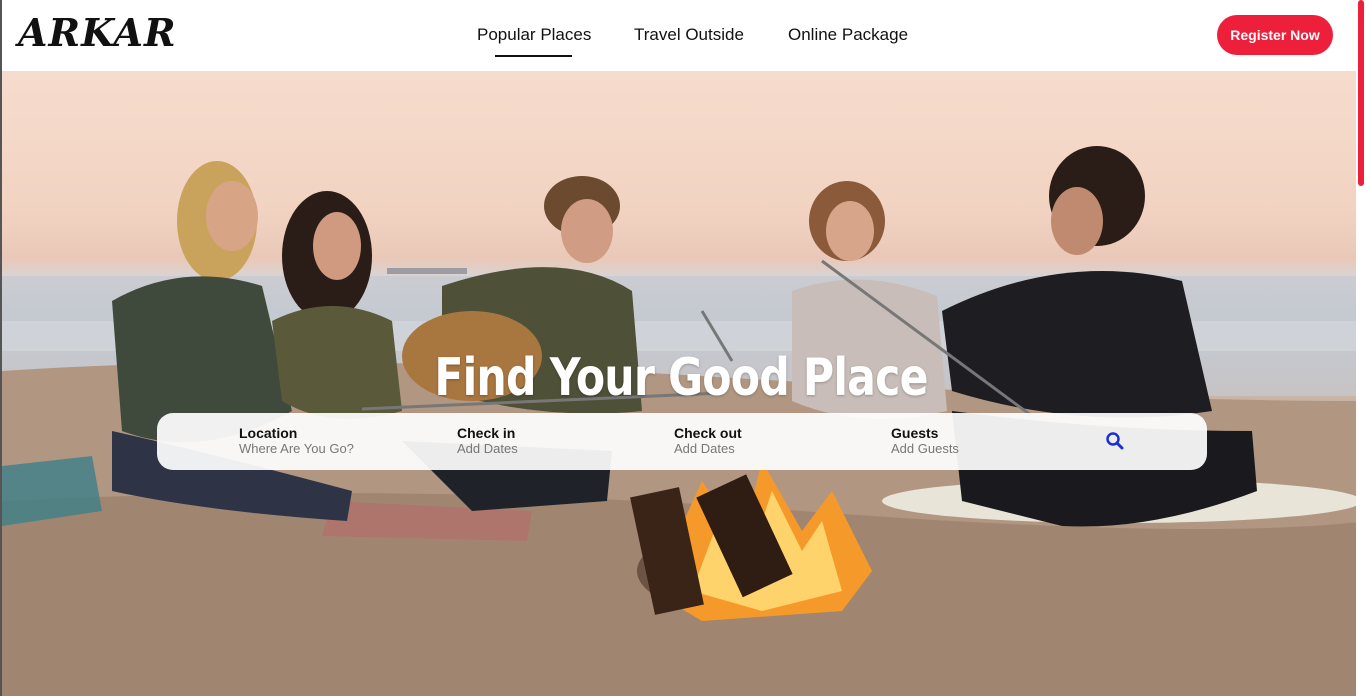 This screenshot has width=1366, height=696. I want to click on check-in-field: Check in Add Dates, so click(487, 441).